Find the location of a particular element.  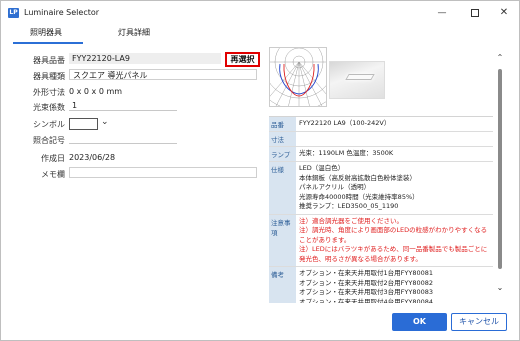

tab-lighting-fixture: 照明器具 is located at coordinates (46, 35).